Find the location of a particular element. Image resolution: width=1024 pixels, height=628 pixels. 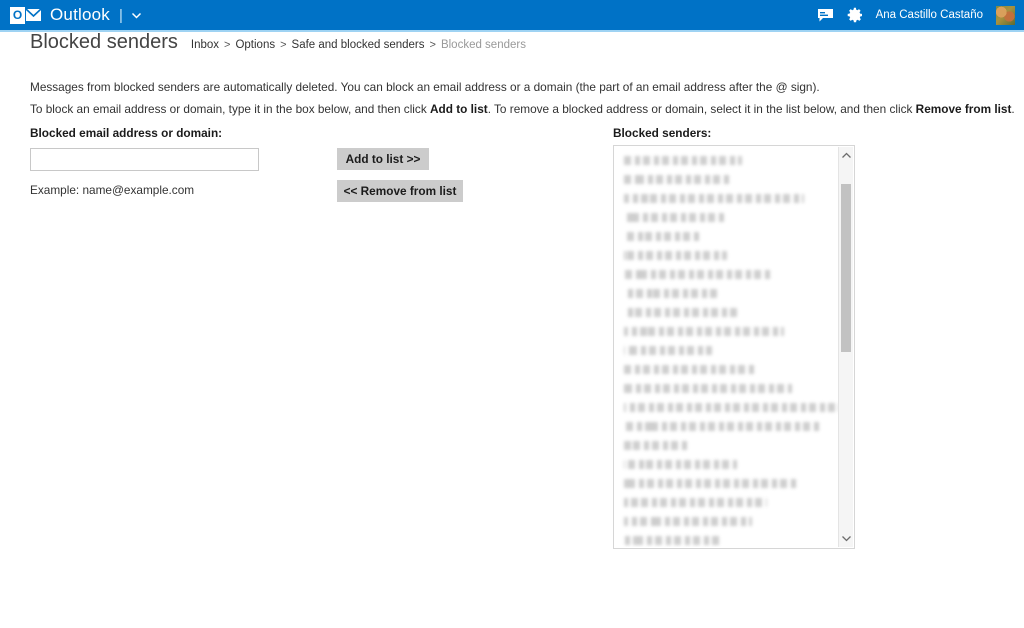

blocked-input-label: Blocked email address or domain: is located at coordinates (126, 133).